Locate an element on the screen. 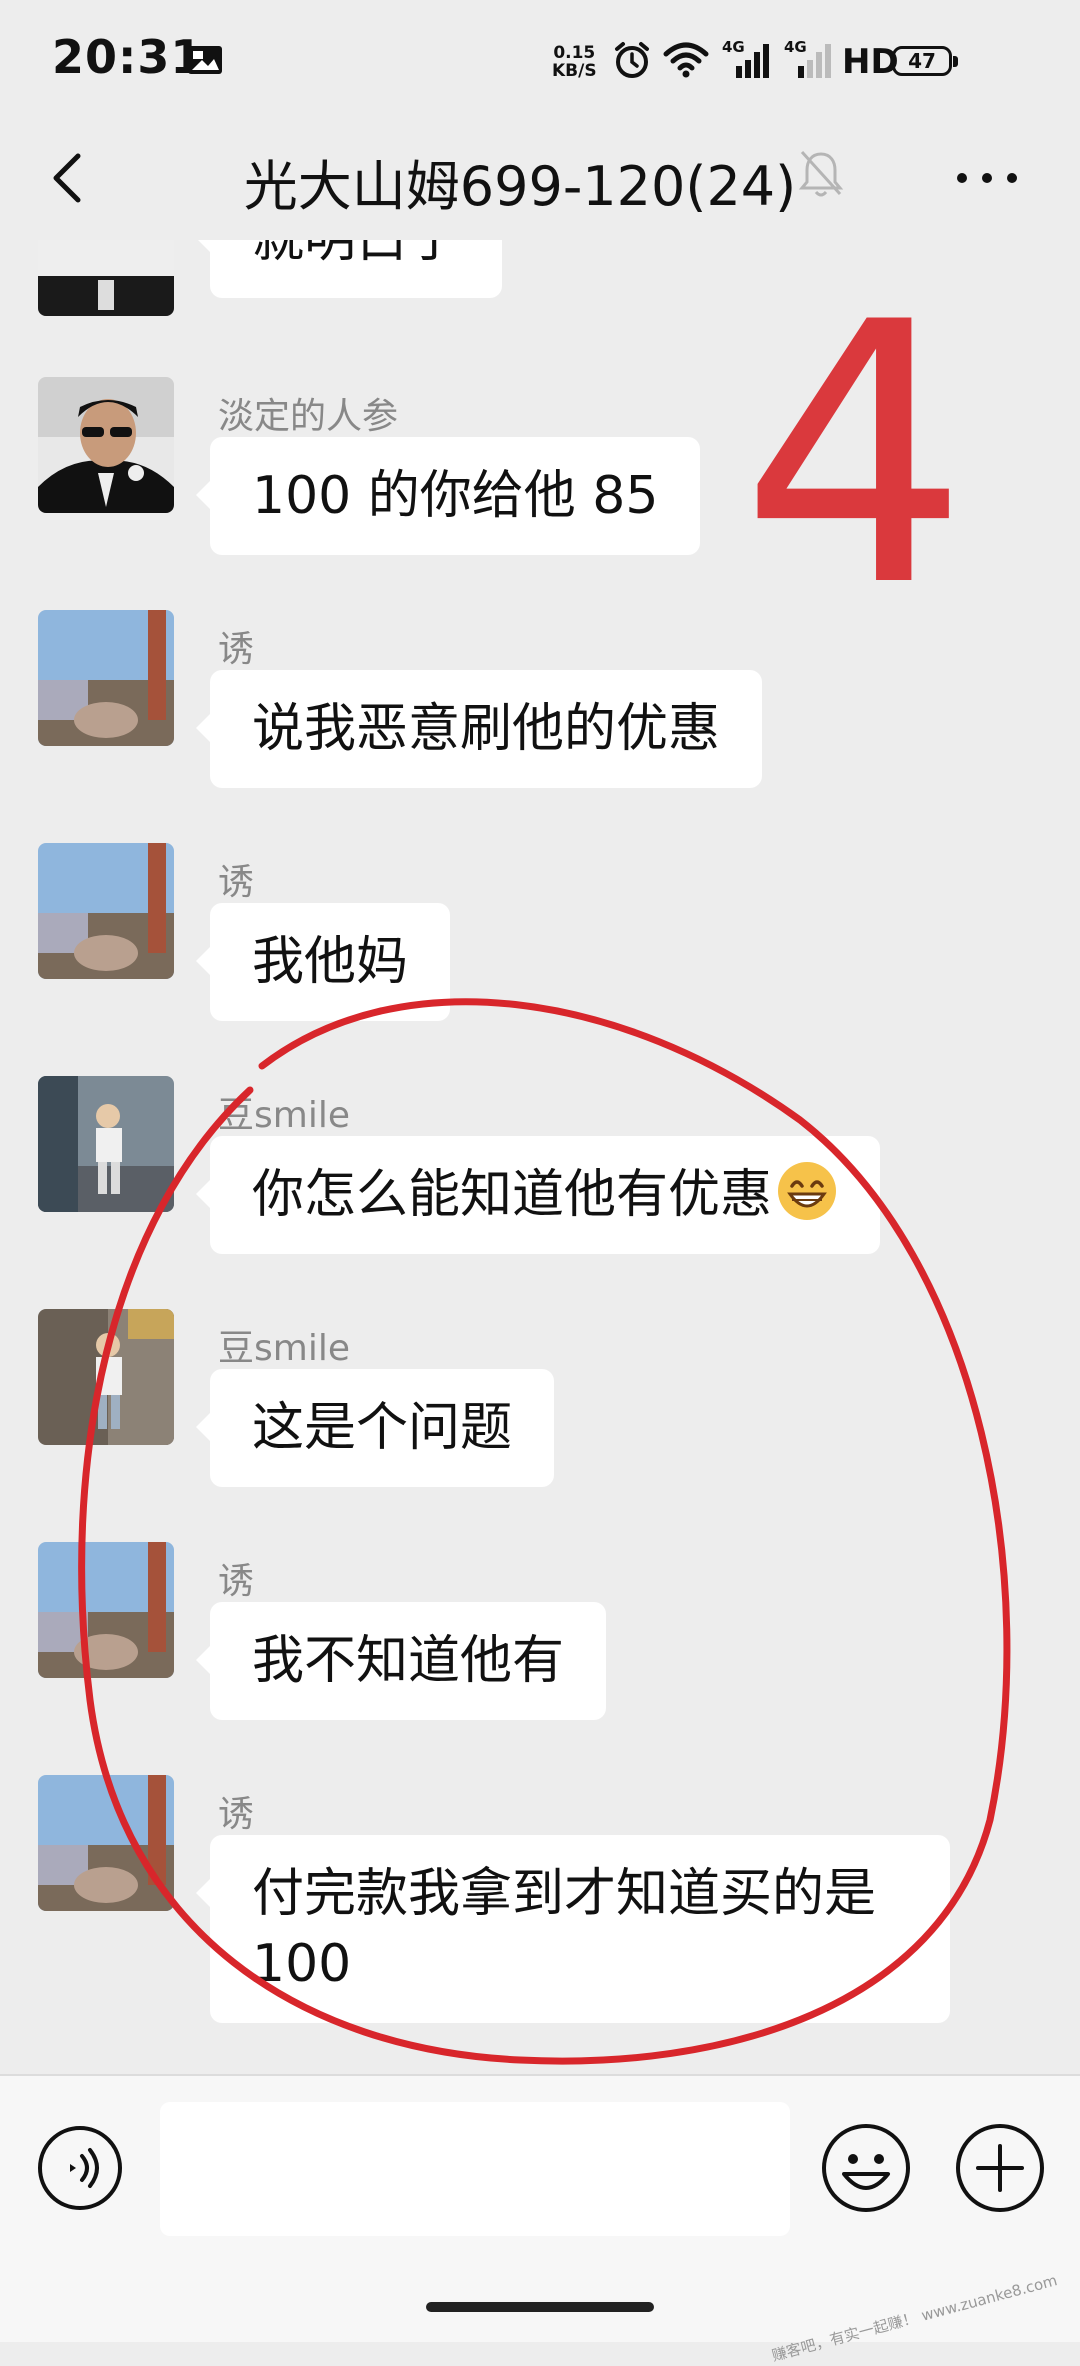  voice-icon is located at coordinates (80, 2168).